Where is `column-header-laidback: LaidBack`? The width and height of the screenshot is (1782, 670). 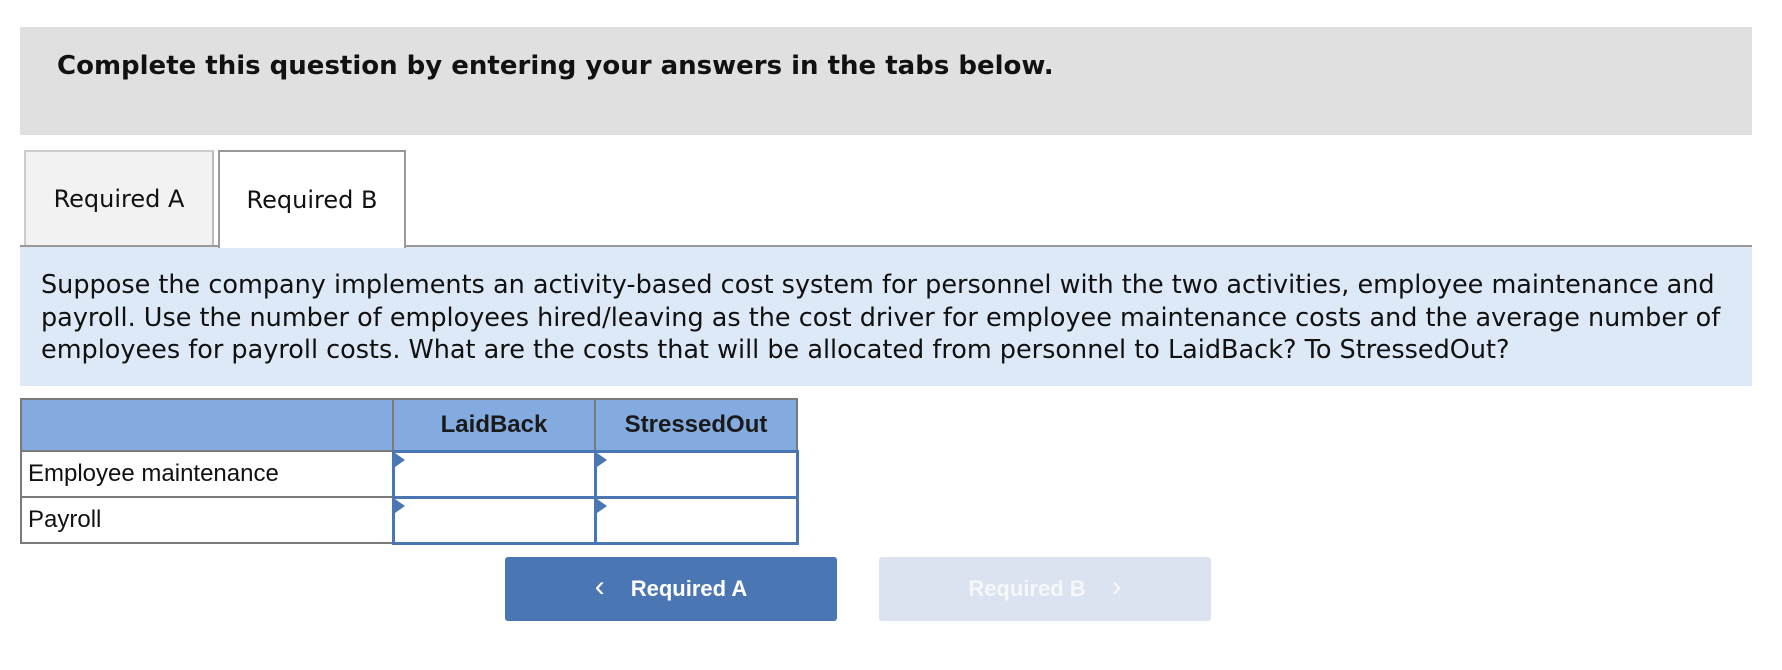 column-header-laidback: LaidBack is located at coordinates (494, 425).